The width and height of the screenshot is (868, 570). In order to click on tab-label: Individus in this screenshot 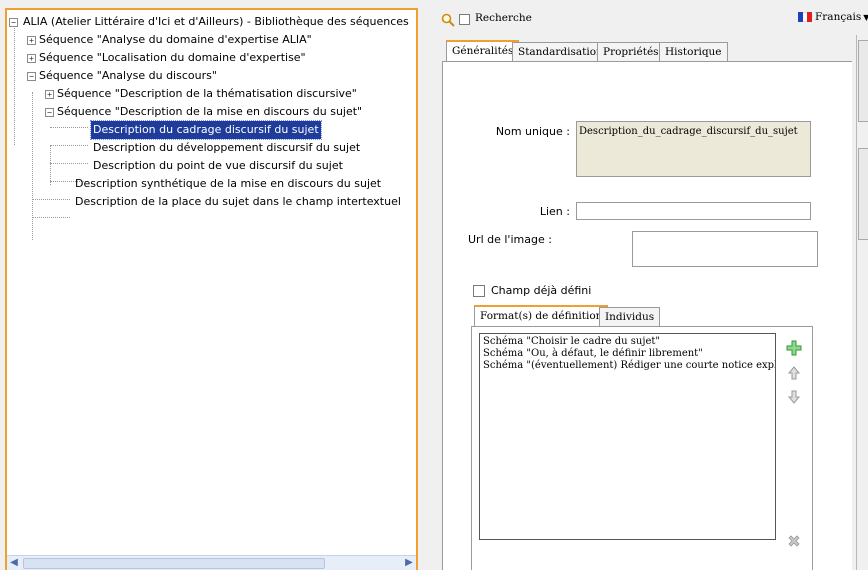, I will do `click(629, 317)`.